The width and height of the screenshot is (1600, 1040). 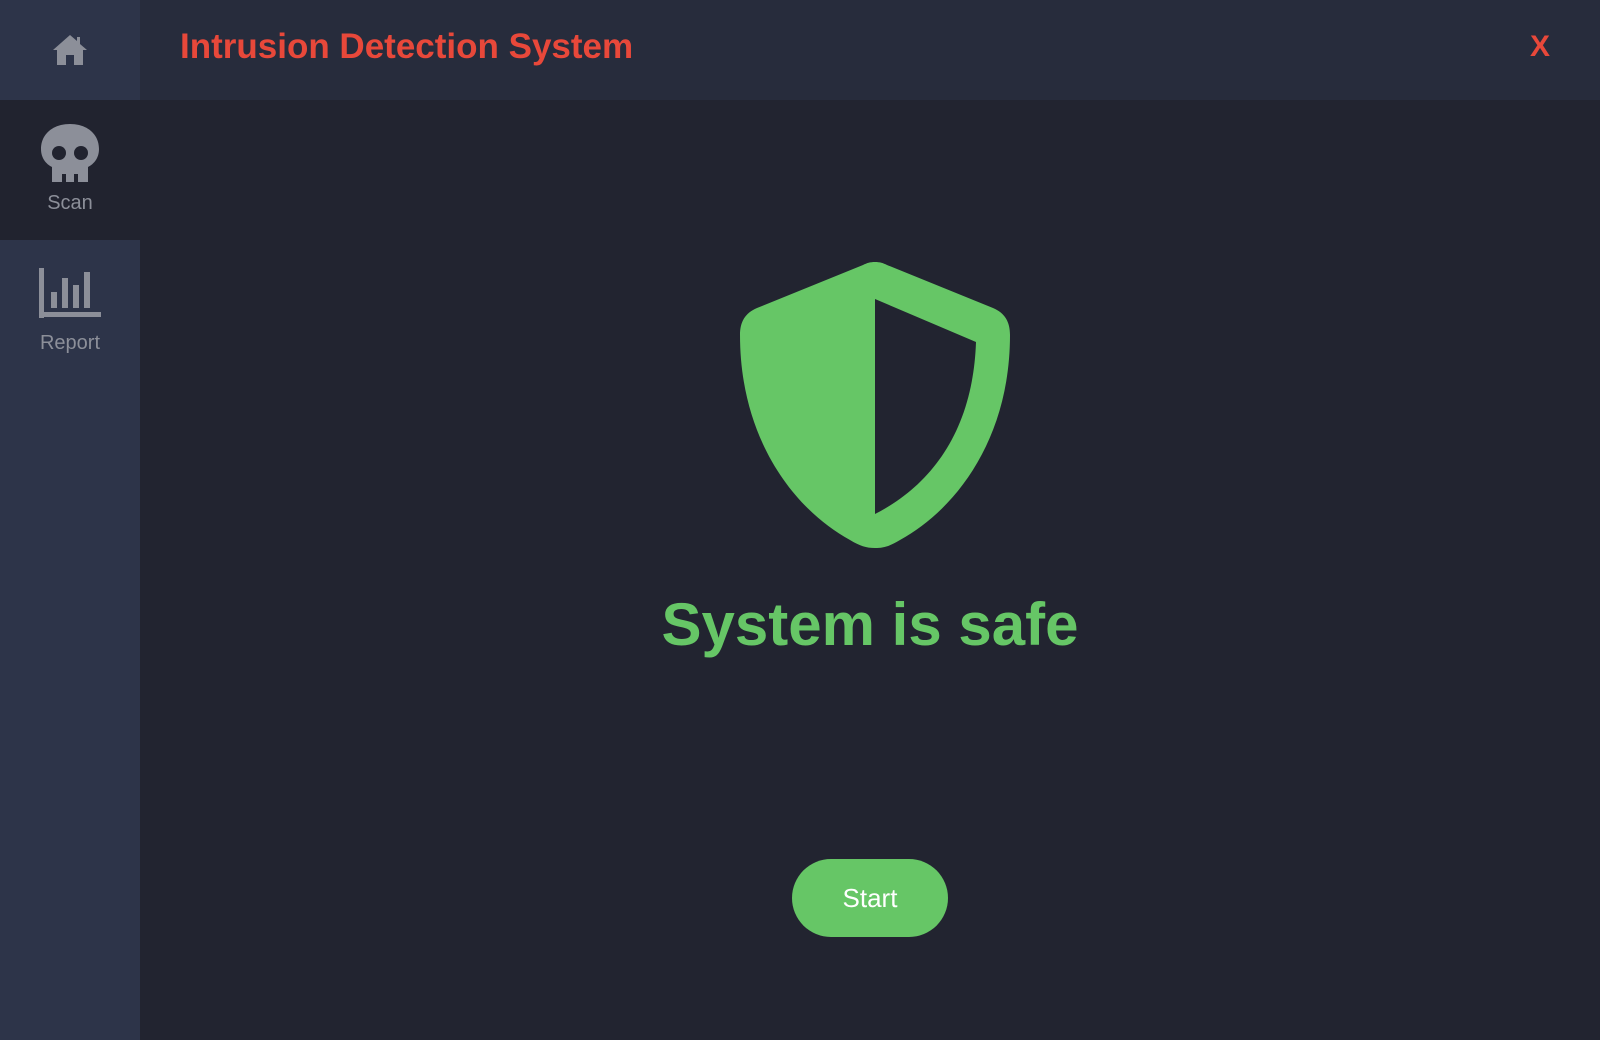 I want to click on bar-chart-icon, so click(x=70, y=293).